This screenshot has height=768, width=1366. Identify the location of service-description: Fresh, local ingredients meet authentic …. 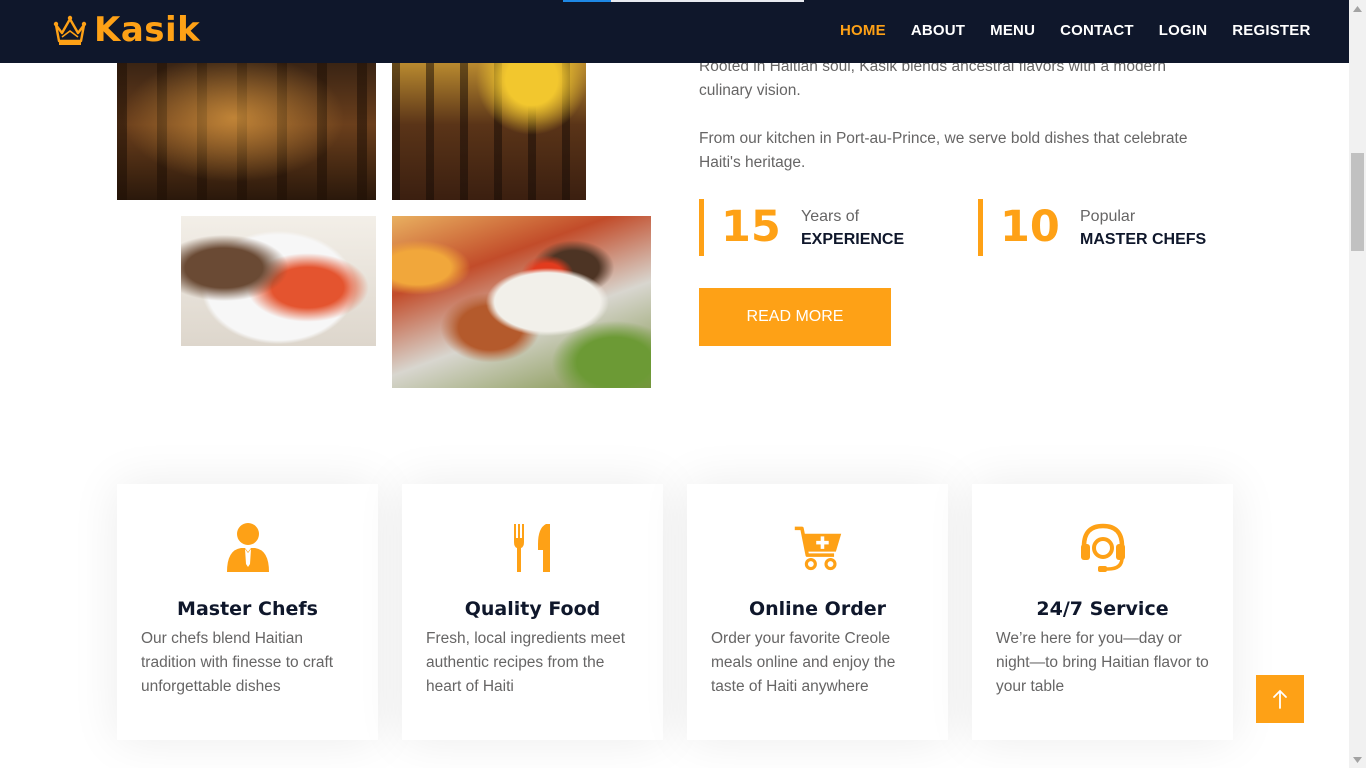
(526, 662).